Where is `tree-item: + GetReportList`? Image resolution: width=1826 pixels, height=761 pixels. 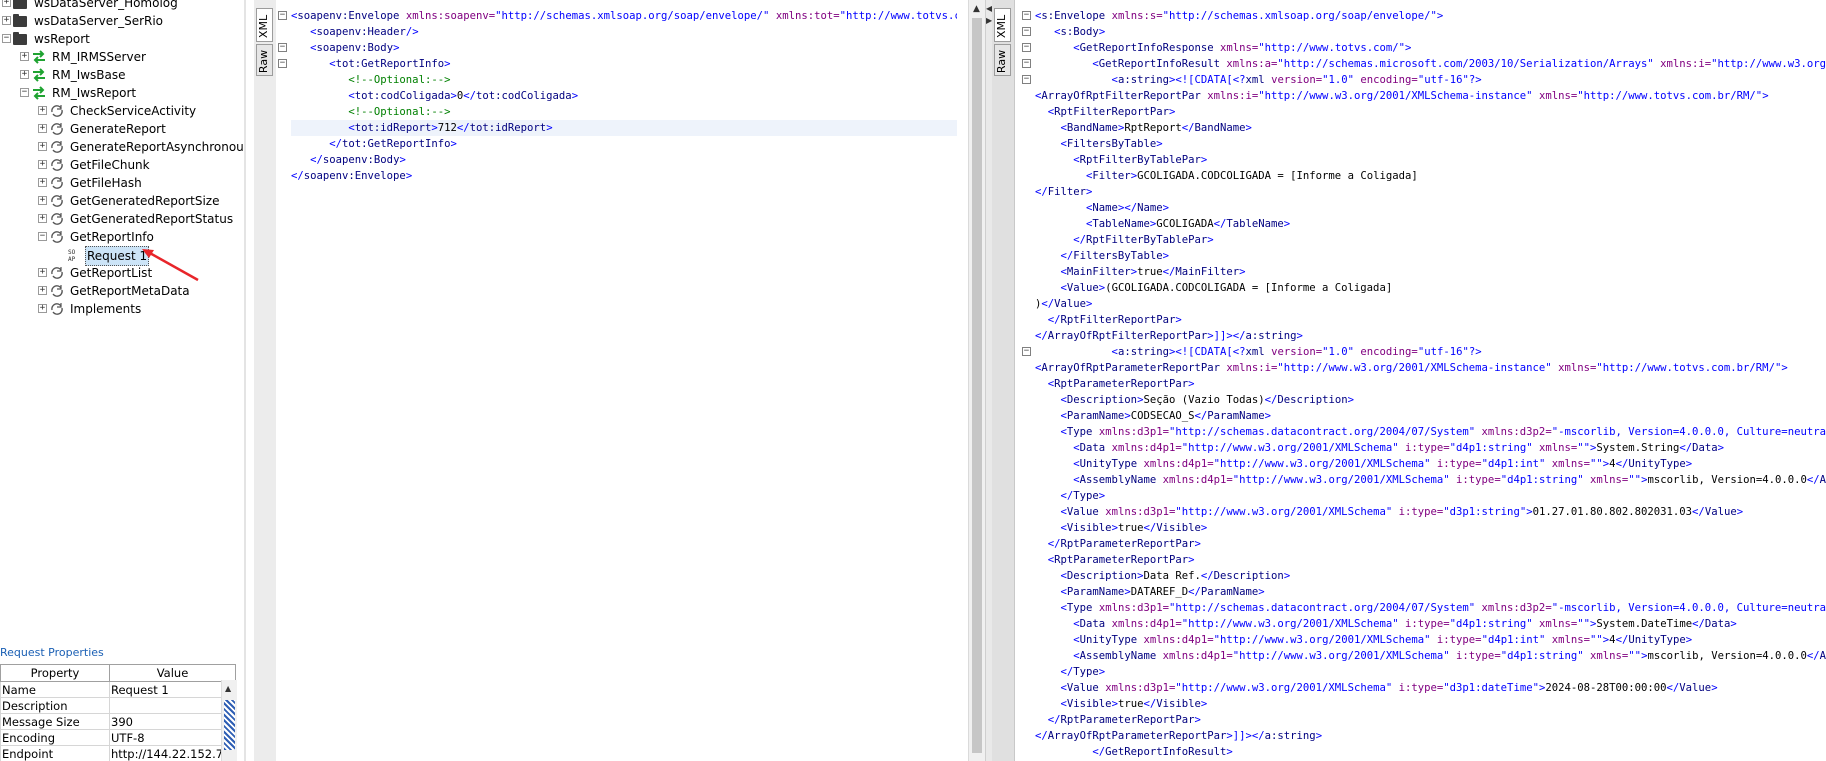 tree-item: + GetReportList is located at coordinates (122, 273).